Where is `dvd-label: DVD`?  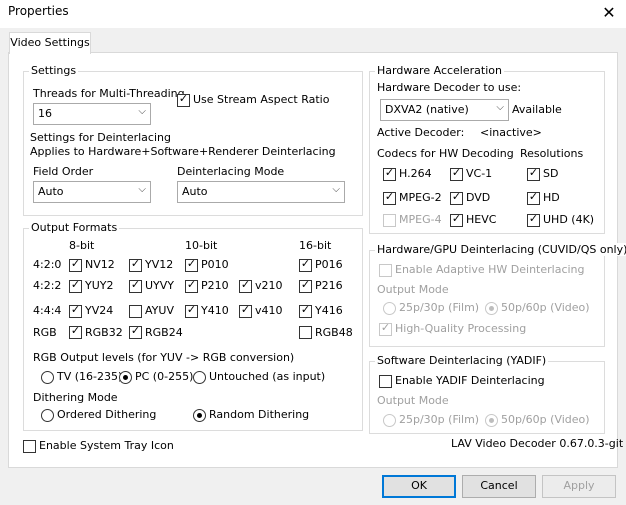 dvd-label: DVD is located at coordinates (478, 197).